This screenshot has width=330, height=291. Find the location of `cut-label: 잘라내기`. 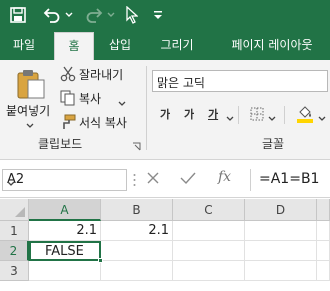

cut-label: 잘라내기 is located at coordinates (101, 75).